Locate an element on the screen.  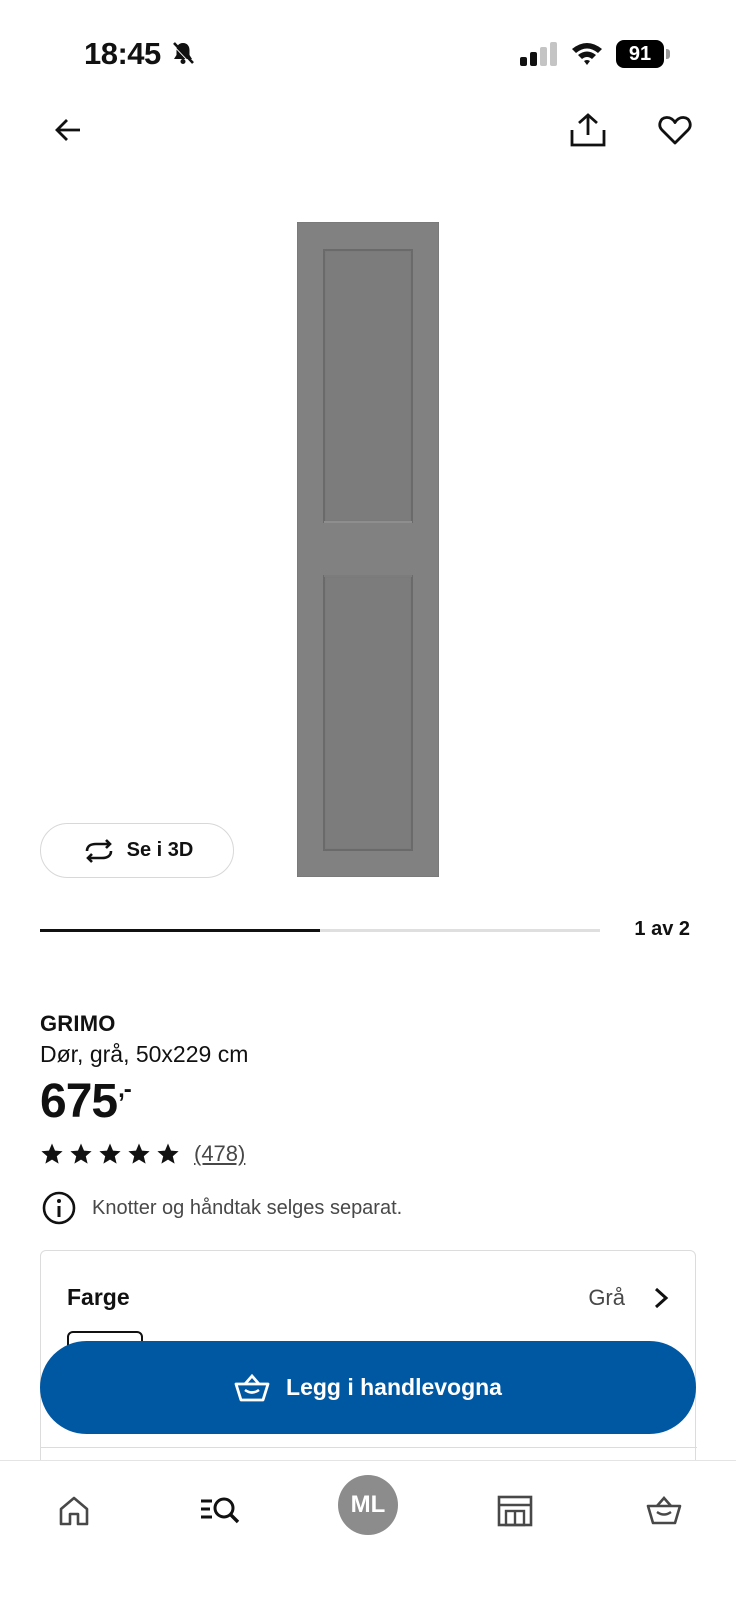
favourite-button is located at coordinates (675, 130).